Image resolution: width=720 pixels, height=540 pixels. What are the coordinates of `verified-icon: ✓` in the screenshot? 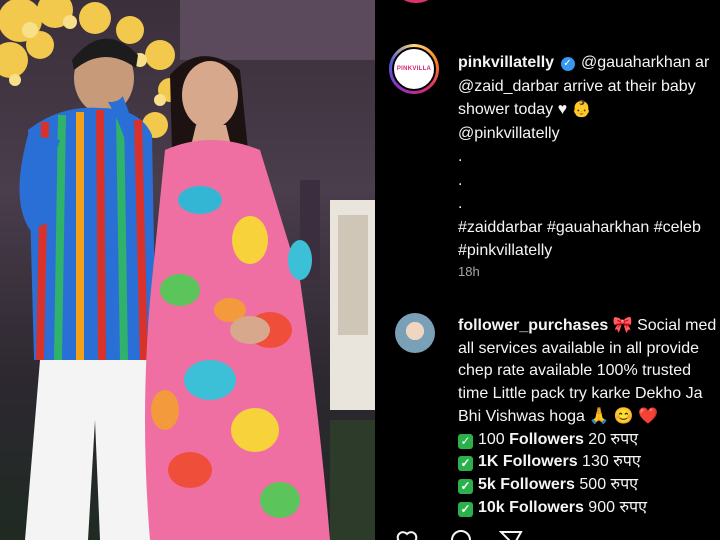 It's located at (567, 64).